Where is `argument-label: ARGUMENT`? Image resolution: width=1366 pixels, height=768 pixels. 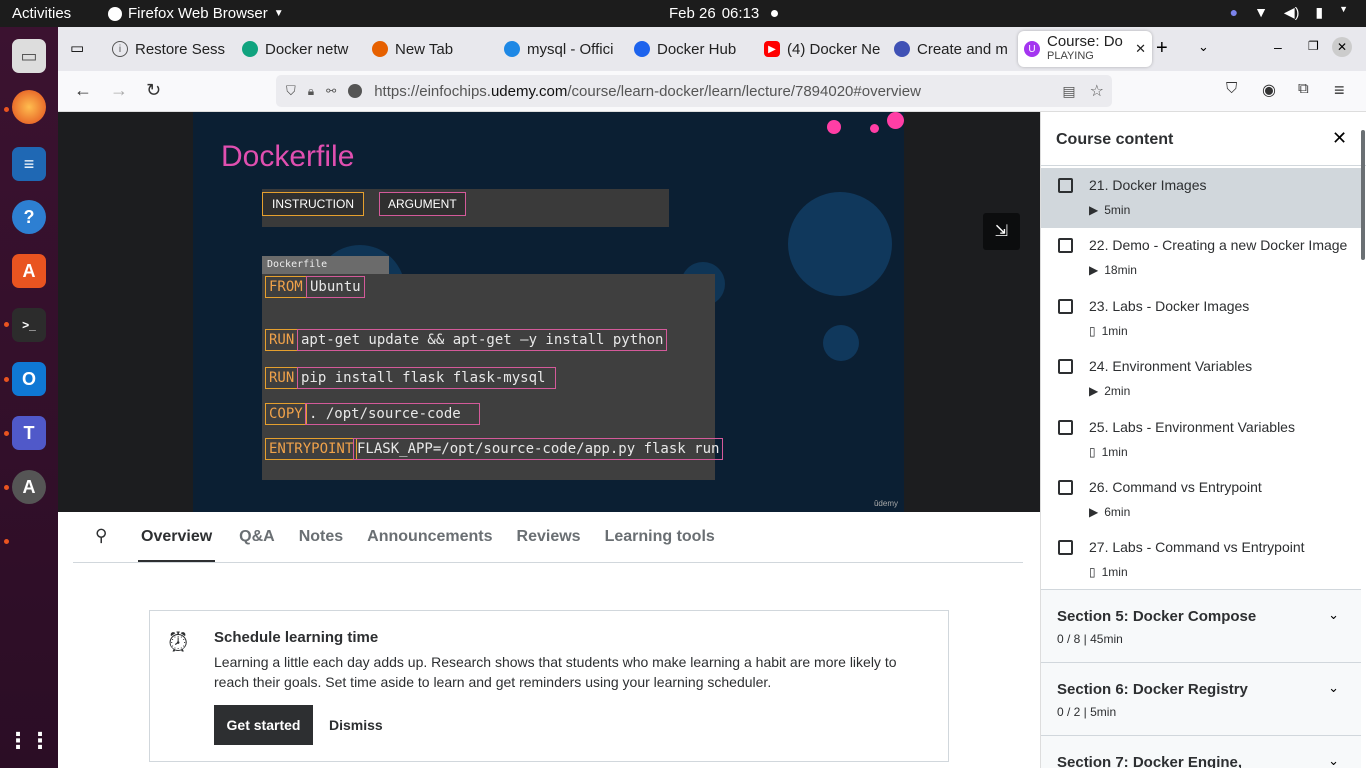
argument-label: ARGUMENT is located at coordinates (422, 204).